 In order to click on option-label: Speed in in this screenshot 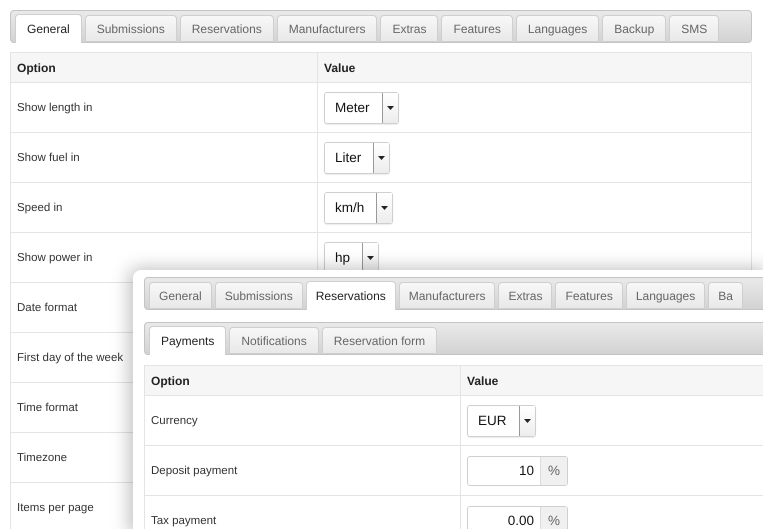, I will do `click(39, 208)`.